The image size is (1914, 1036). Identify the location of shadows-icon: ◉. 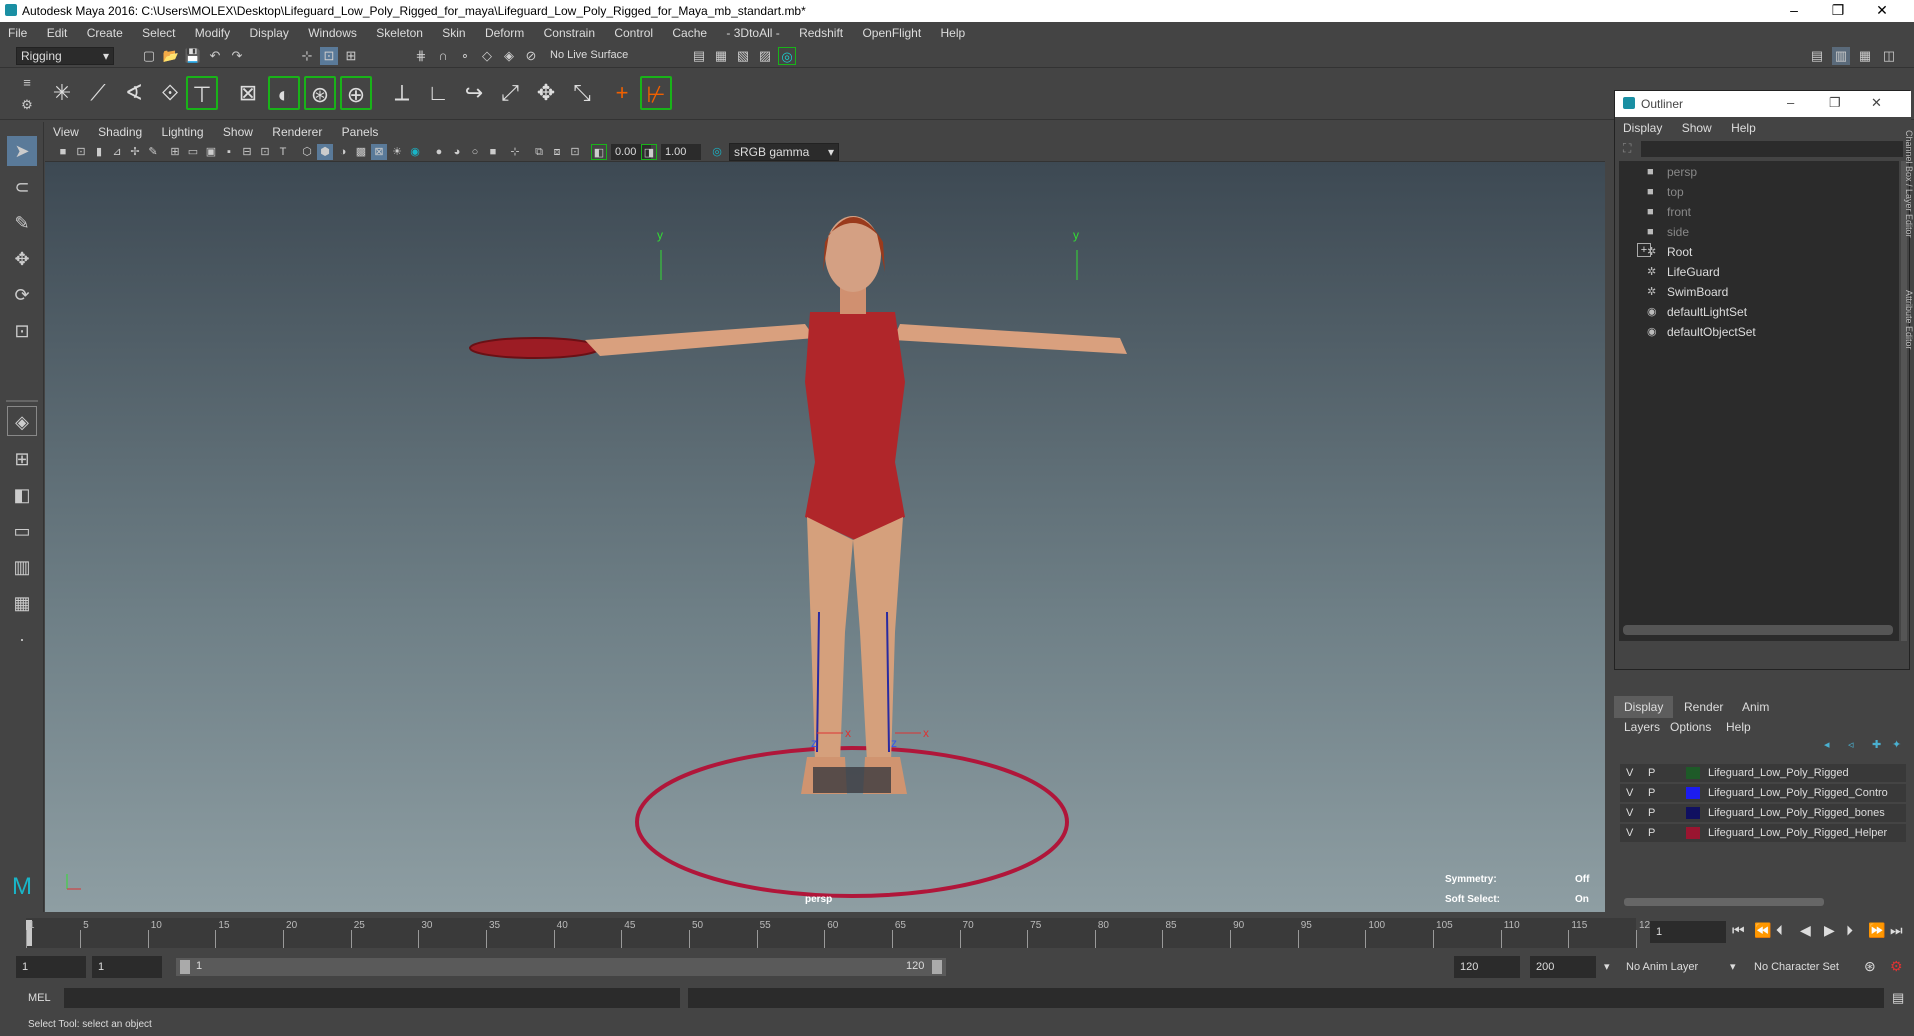
(415, 152).